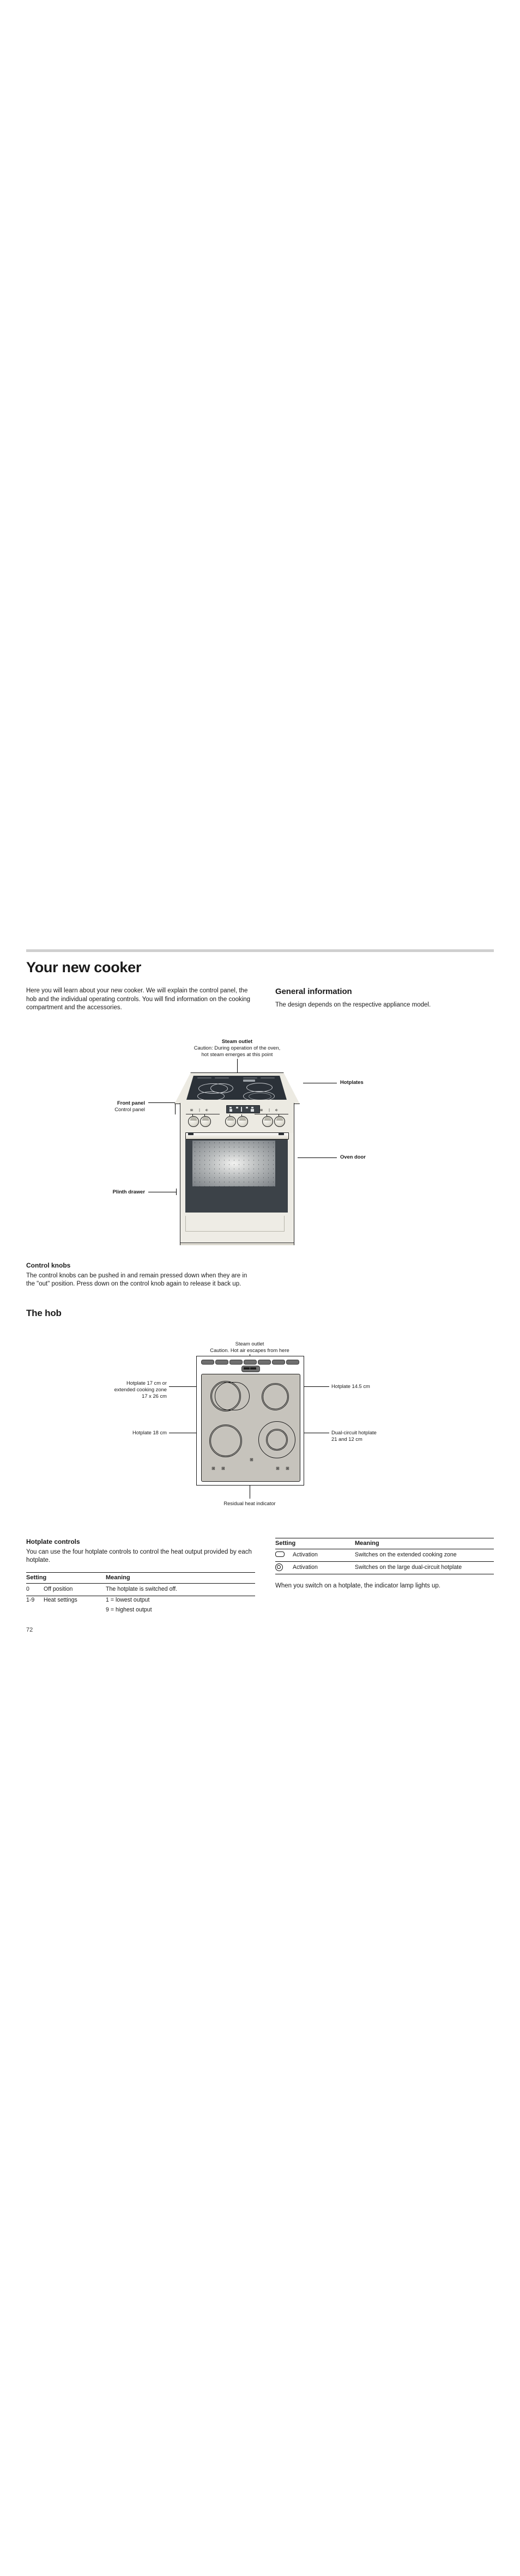  I want to click on steam-outlet-title: Steam outlet, so click(237, 1041).